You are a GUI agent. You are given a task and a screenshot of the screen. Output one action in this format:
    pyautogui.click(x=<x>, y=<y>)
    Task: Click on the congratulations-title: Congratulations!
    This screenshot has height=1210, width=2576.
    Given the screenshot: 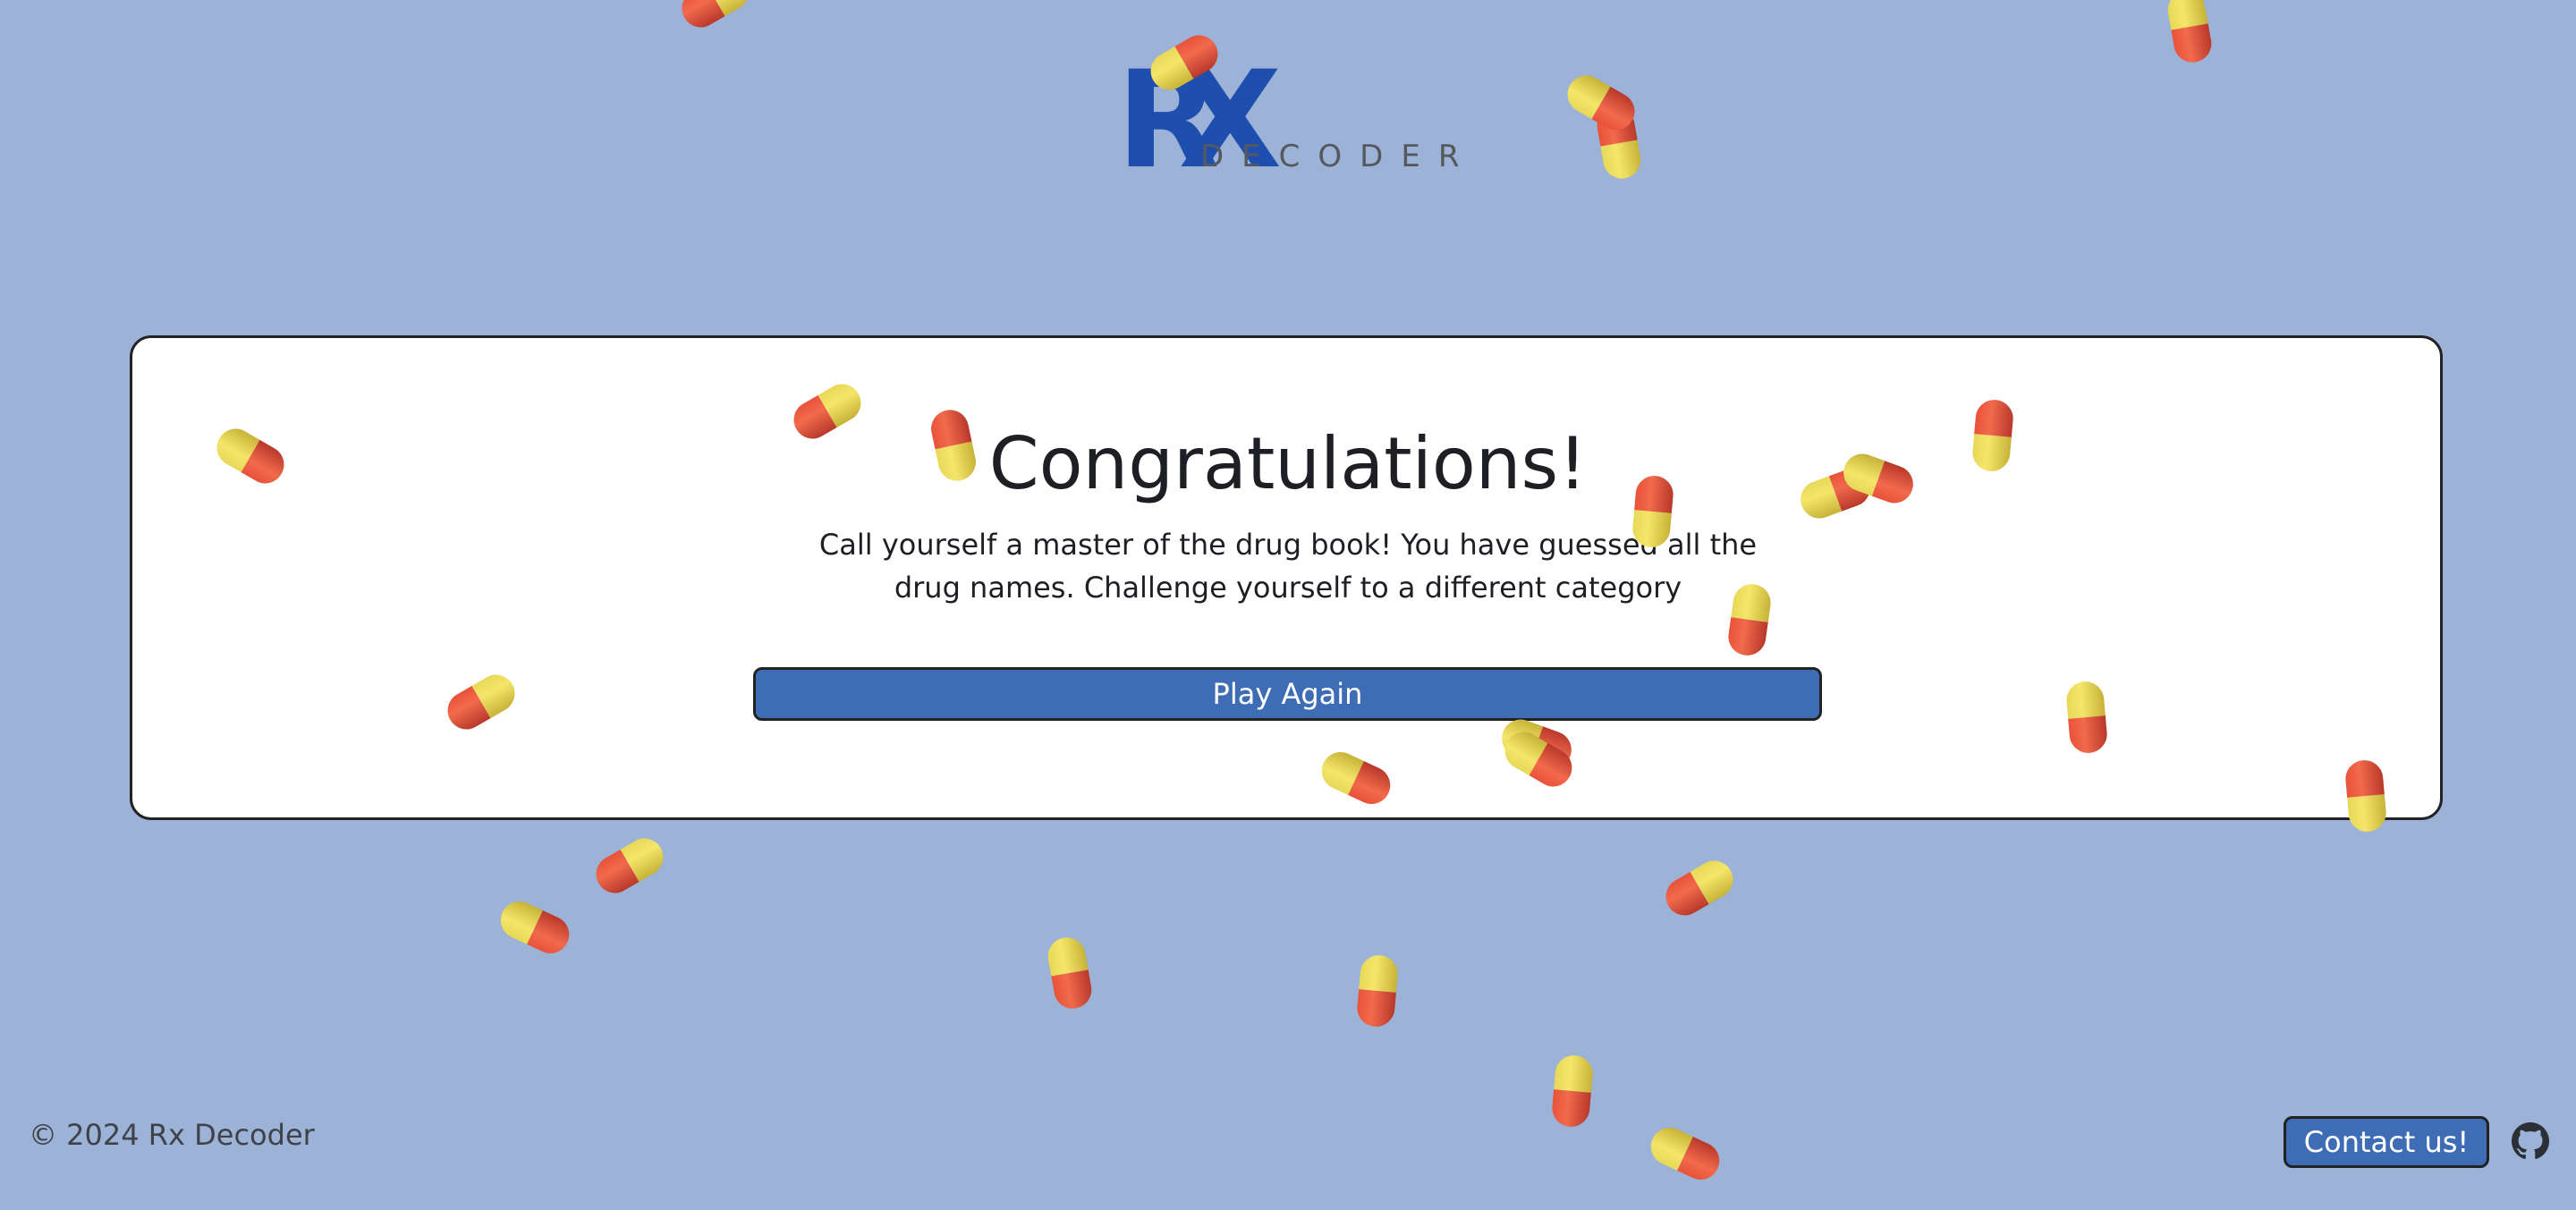 What is the action you would take?
    pyautogui.click(x=1288, y=463)
    